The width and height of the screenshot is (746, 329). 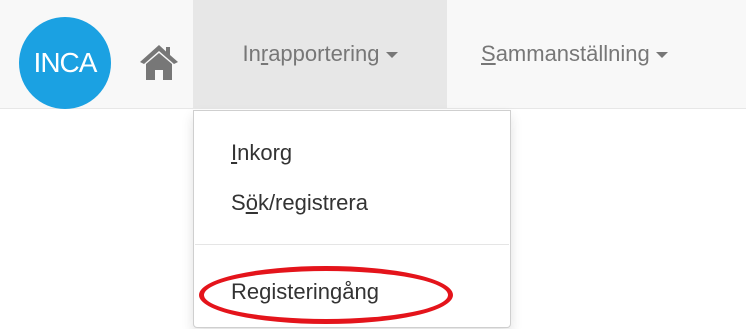 I want to click on dropdown-divider, so click(x=352, y=244).